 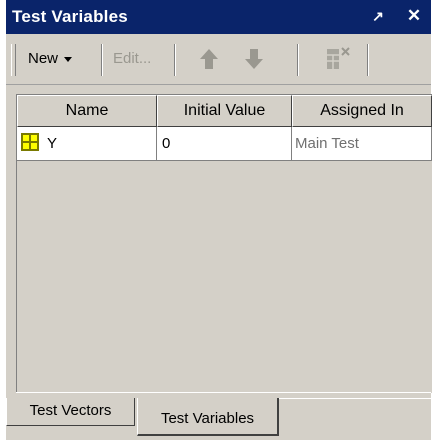 What do you see at coordinates (254, 59) in the screenshot?
I see `move-down-icon` at bounding box center [254, 59].